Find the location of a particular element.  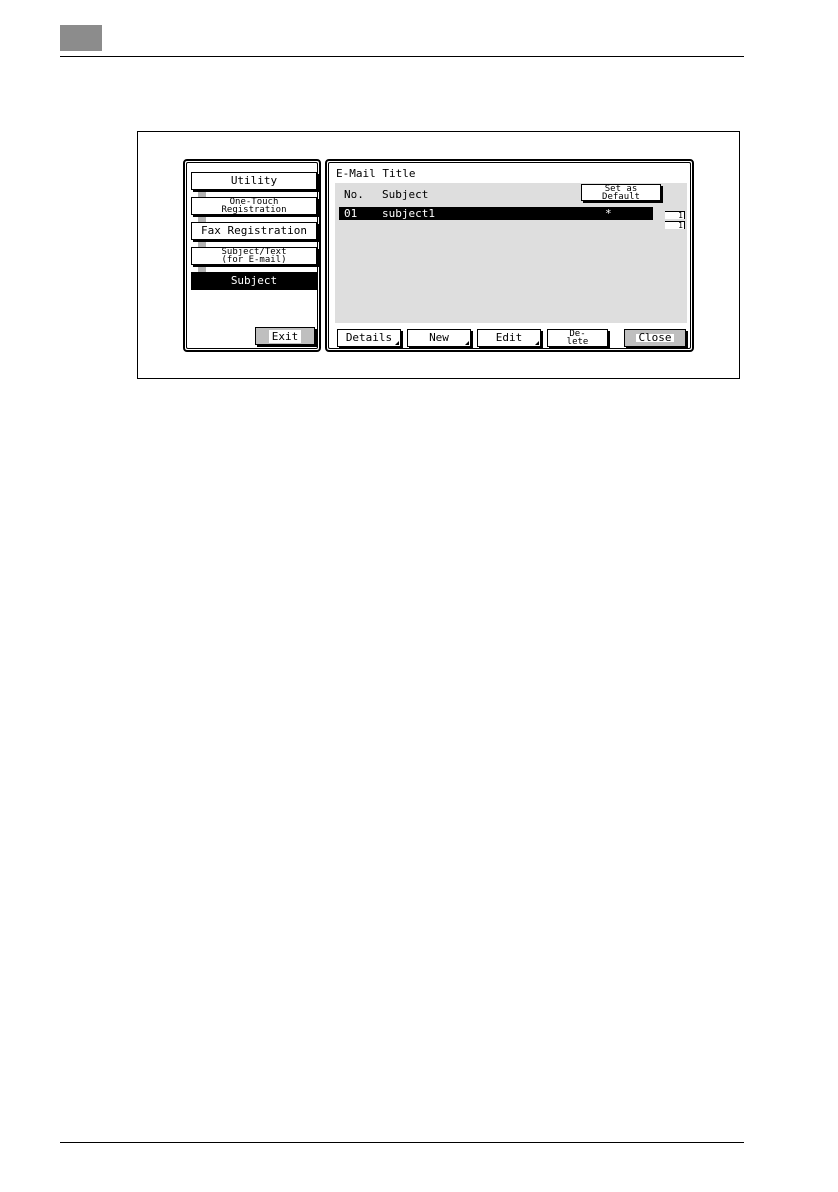

set-as-default-button: Set as Default is located at coordinates (621, 192).